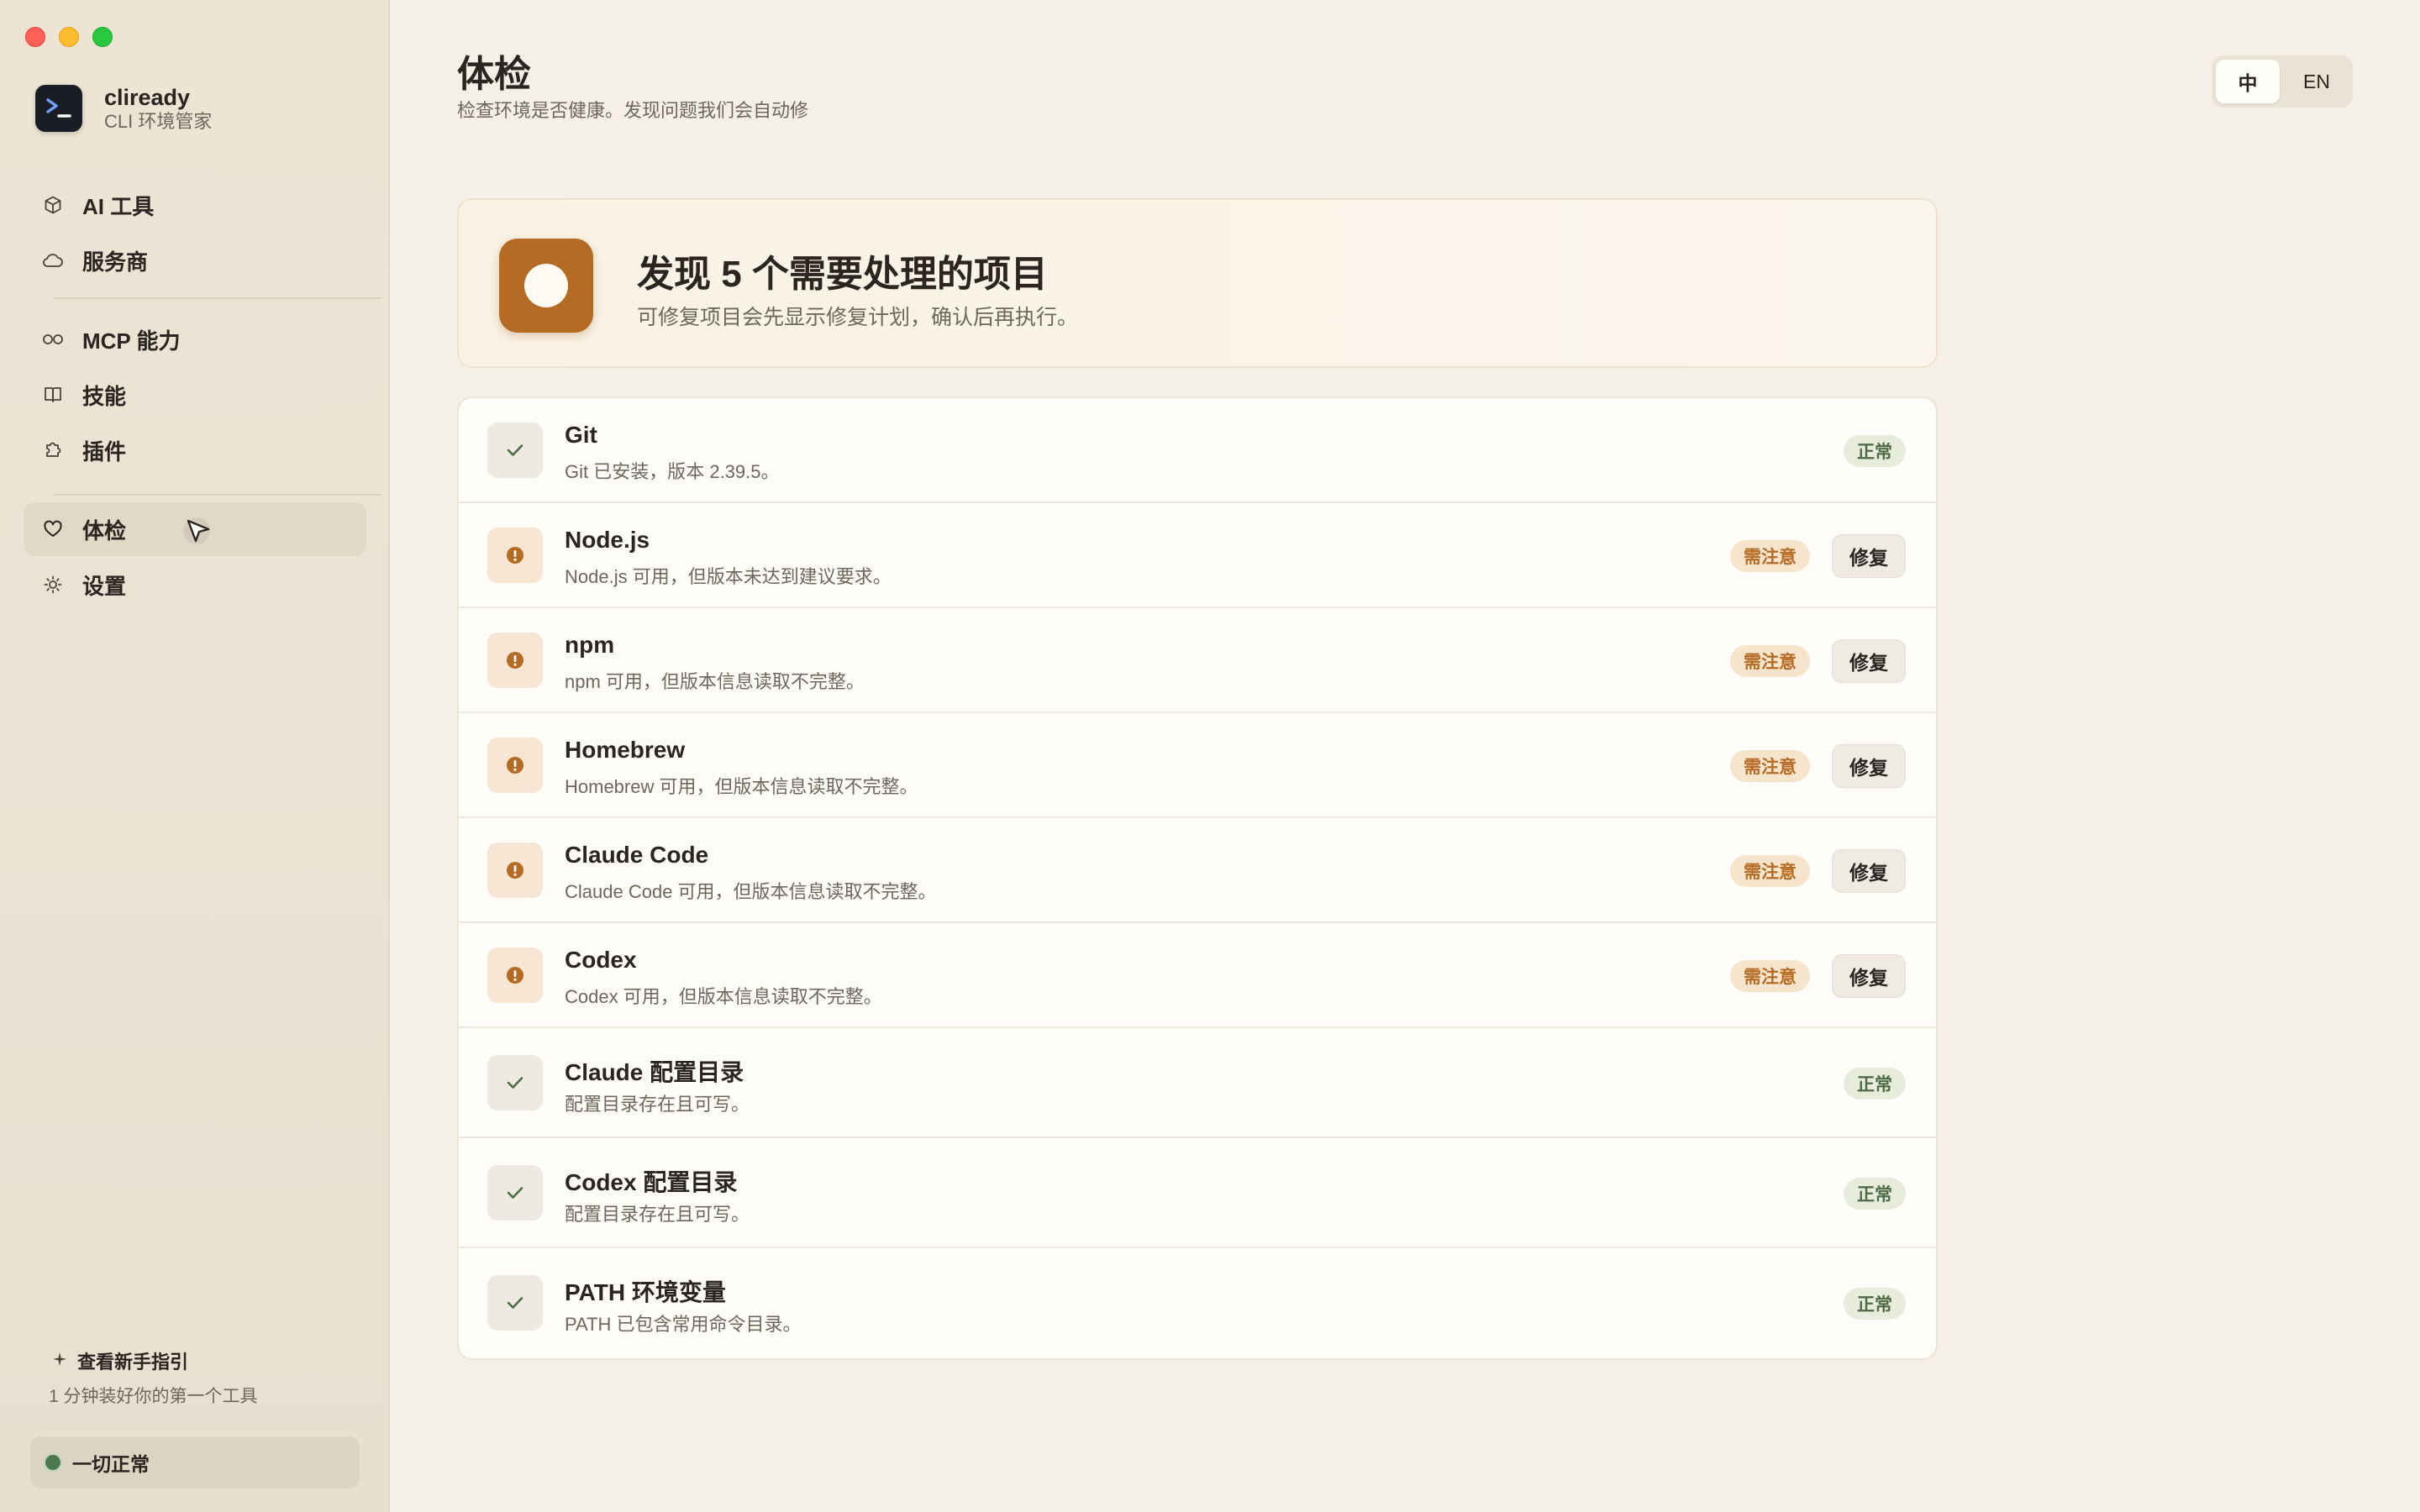 The width and height of the screenshot is (2420, 1512). Describe the element at coordinates (53, 529) in the screenshot. I see `heart-icon` at that location.